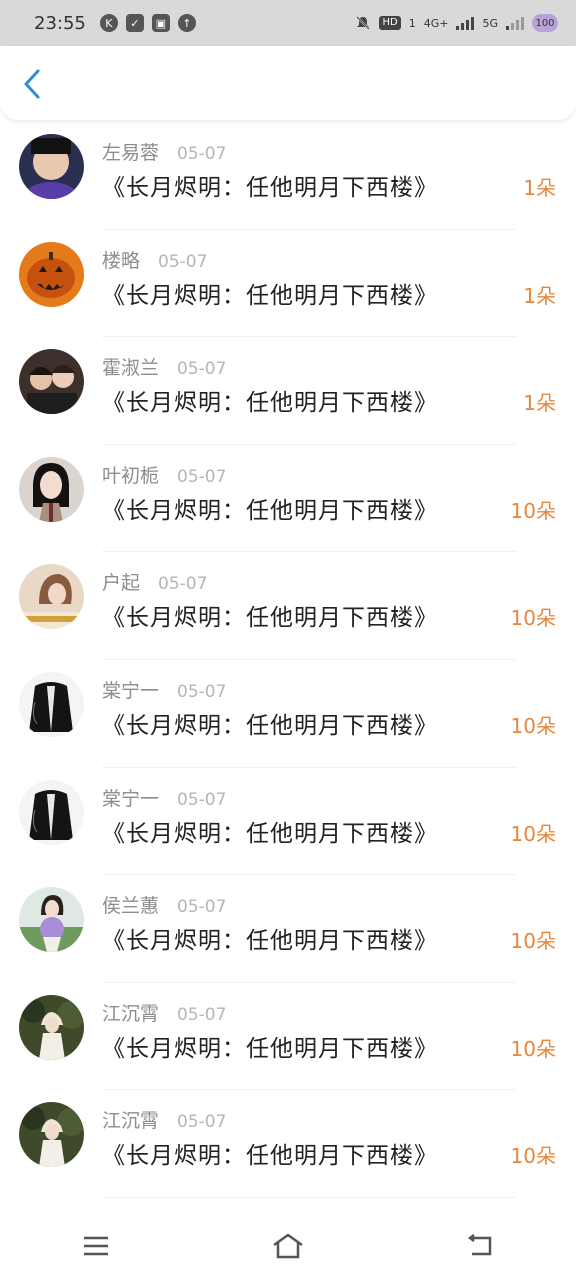 The image size is (576, 1280). What do you see at coordinates (309, 1197) in the screenshot?
I see `divider` at bounding box center [309, 1197].